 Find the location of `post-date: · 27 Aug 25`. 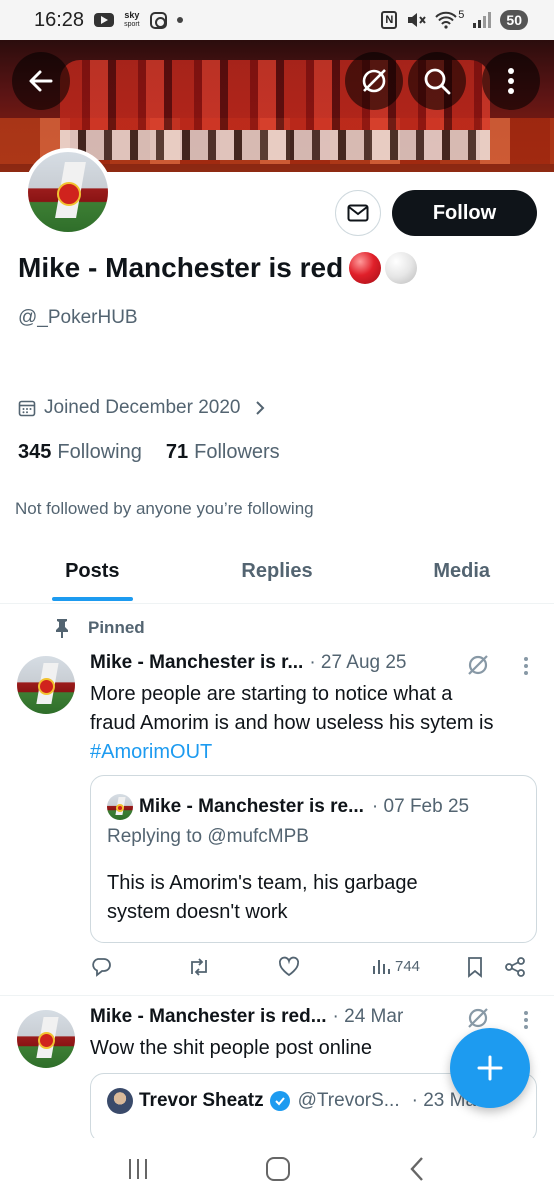

post-date: · 27 Aug 25 is located at coordinates (357, 663).